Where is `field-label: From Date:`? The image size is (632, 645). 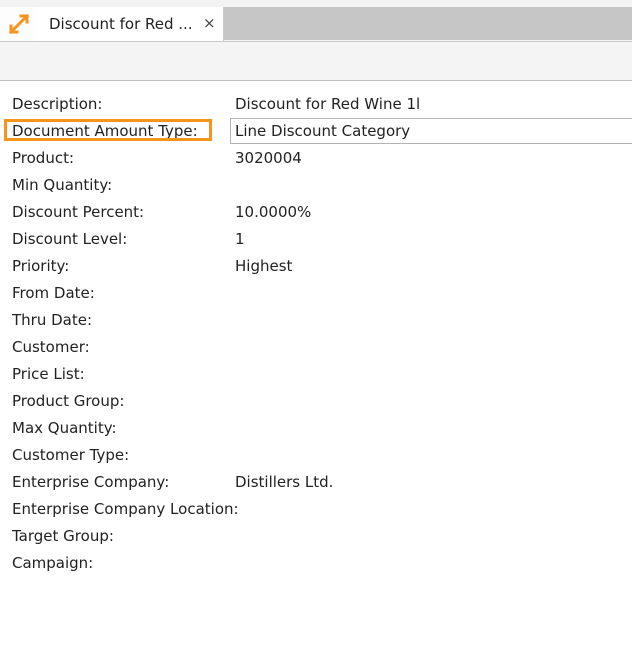 field-label: From Date: is located at coordinates (53, 293).